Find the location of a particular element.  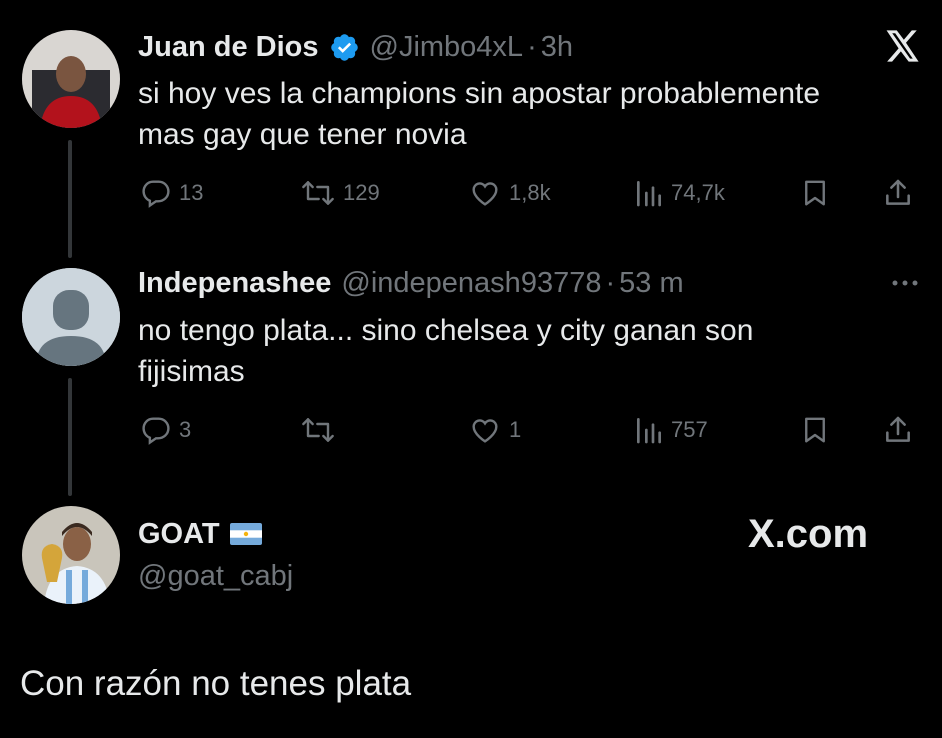

avatar-goat is located at coordinates (71, 555).